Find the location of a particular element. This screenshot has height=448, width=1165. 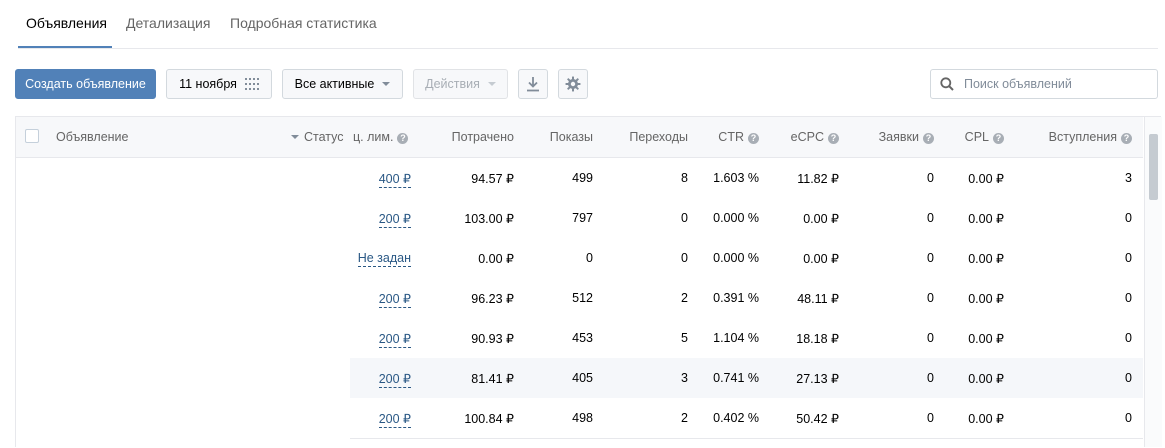

sort-desc-icon is located at coordinates (295, 137).